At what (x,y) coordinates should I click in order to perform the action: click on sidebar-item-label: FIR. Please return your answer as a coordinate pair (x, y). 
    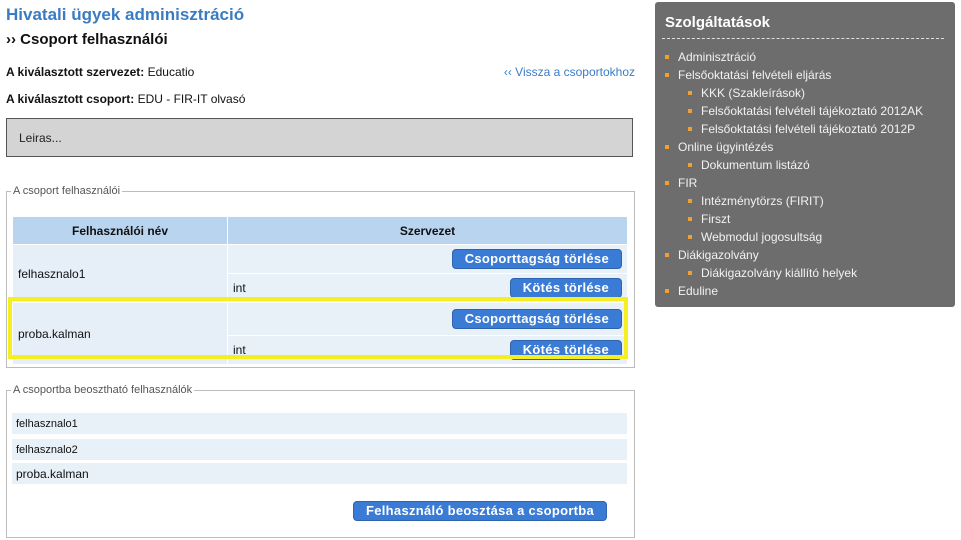
    Looking at the image, I should click on (688, 183).